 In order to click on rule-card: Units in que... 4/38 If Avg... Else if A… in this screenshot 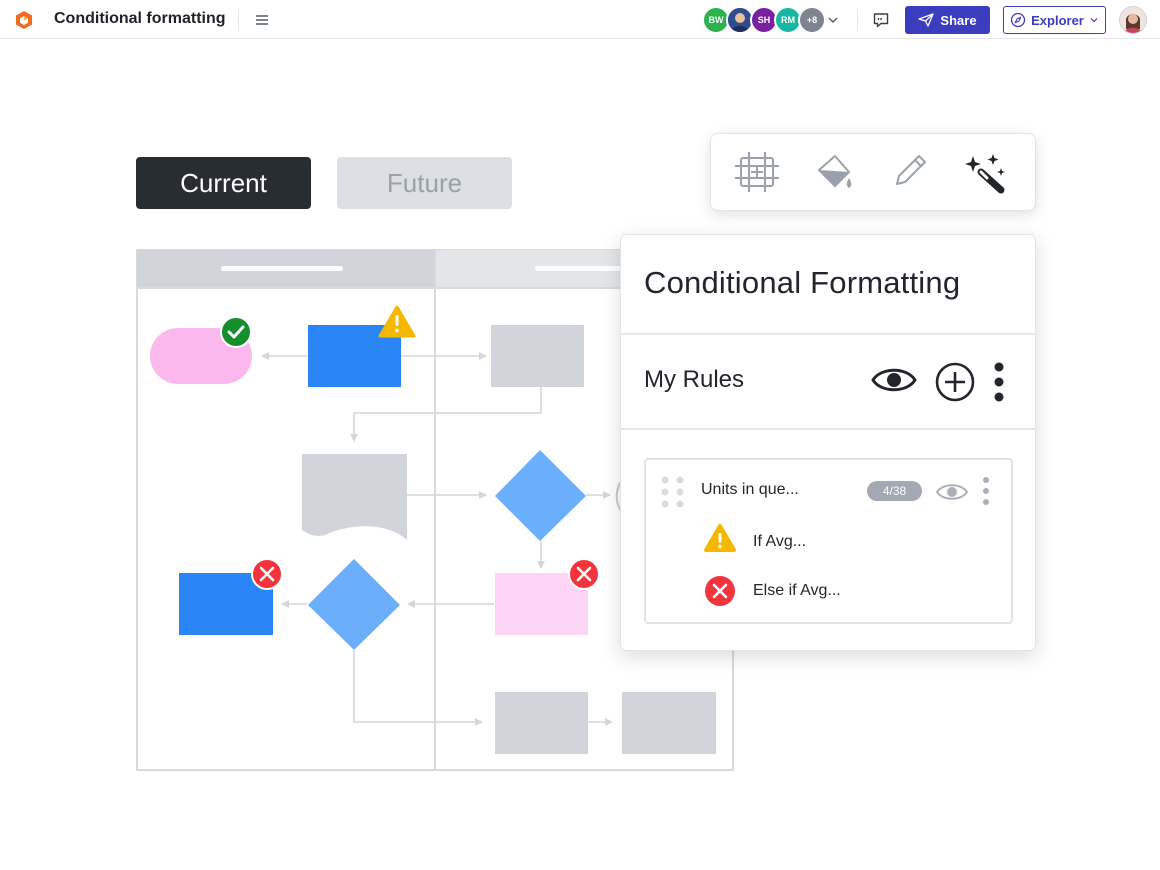, I will do `click(828, 541)`.